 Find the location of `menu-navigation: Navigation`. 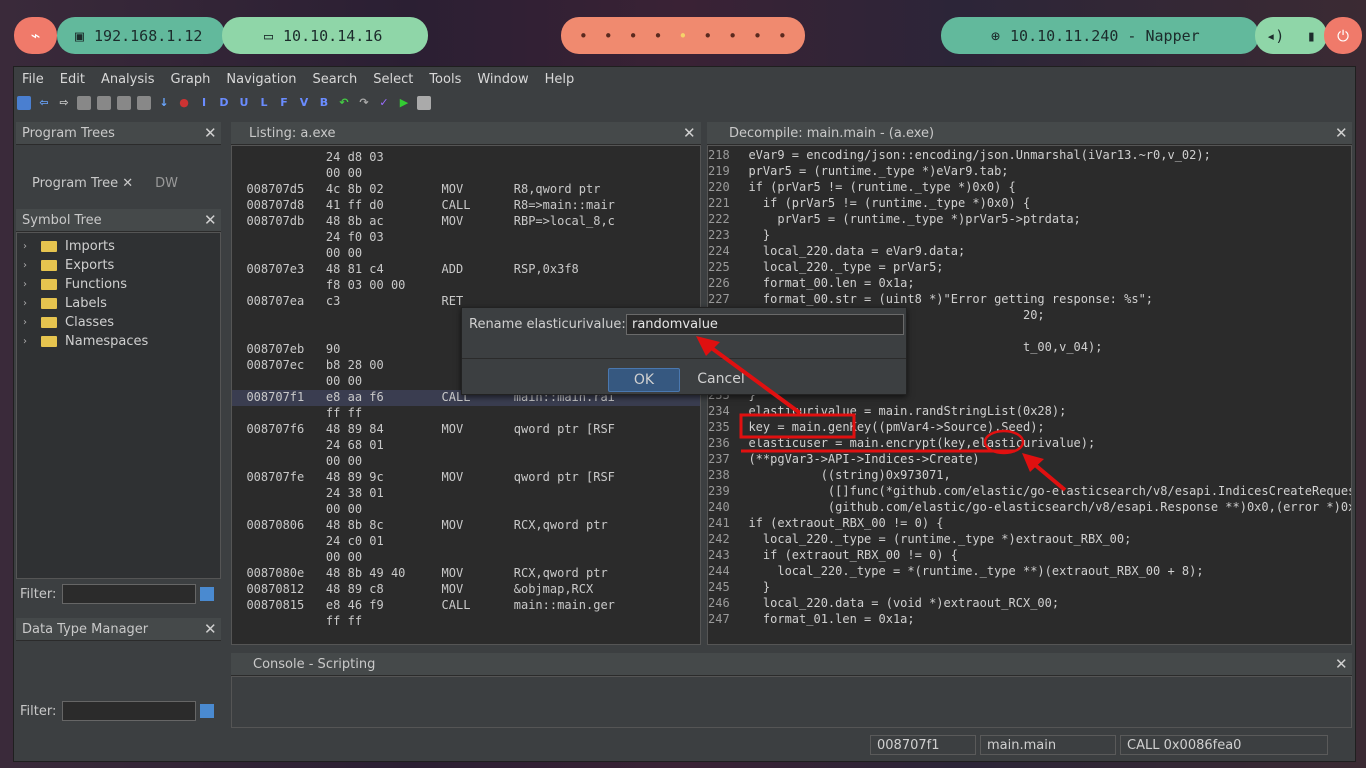

menu-navigation: Navigation is located at coordinates (261, 79).